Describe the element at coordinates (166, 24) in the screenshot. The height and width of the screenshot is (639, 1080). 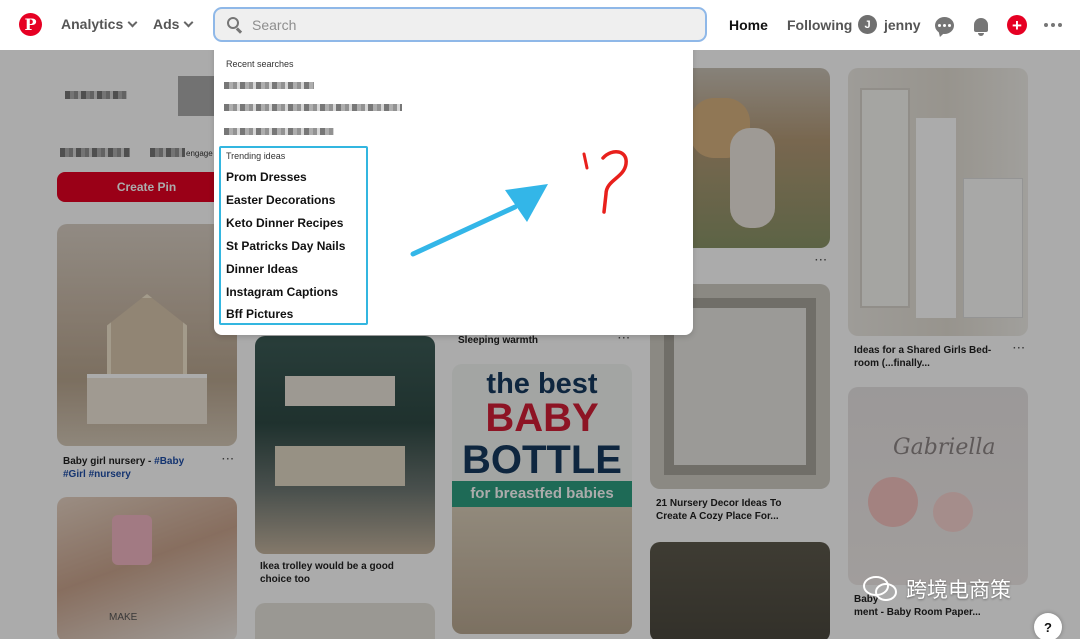
I see `ads-label: Ads` at that location.